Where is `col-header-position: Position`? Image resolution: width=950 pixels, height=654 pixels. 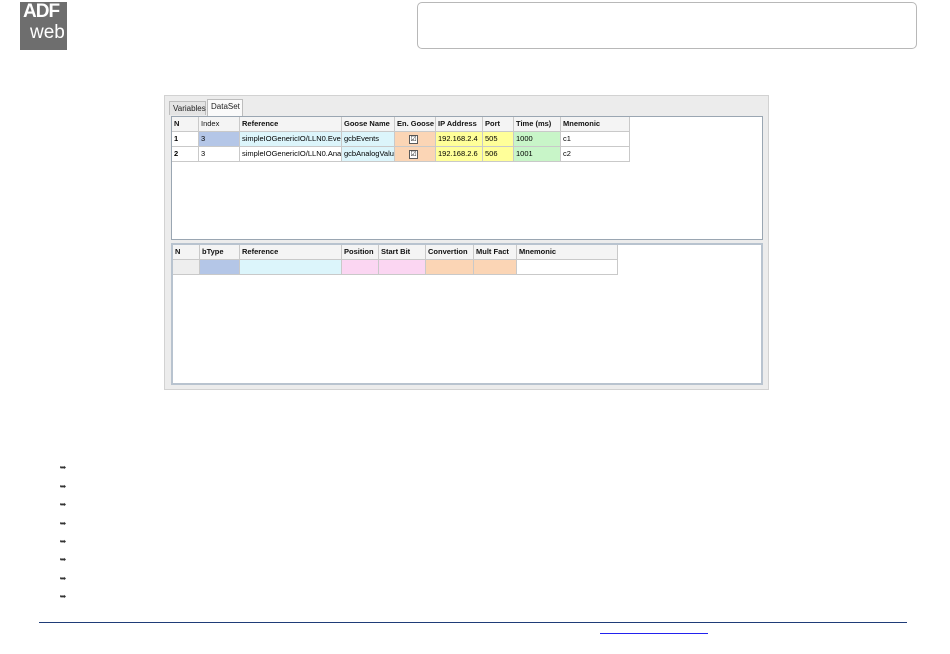
col-header-position: Position is located at coordinates (360, 252).